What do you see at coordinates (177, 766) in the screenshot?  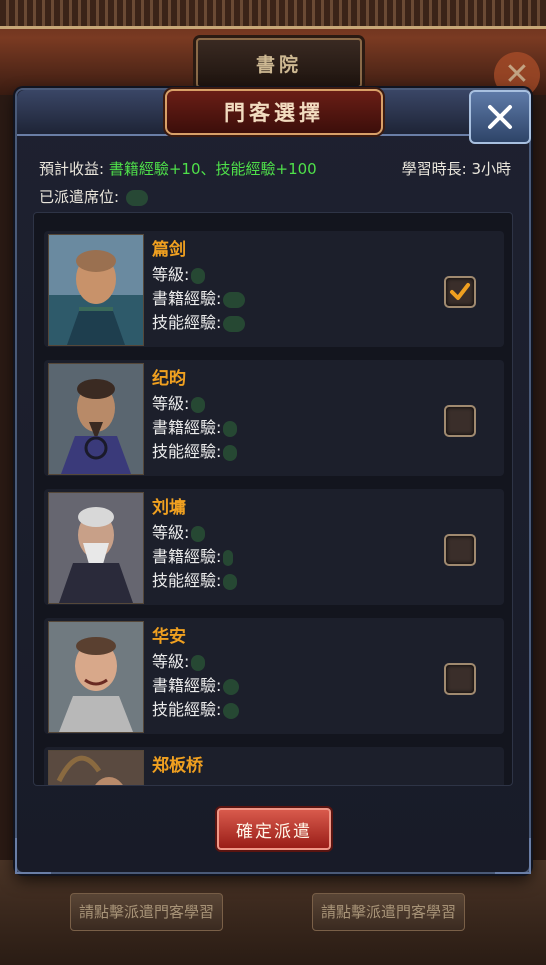 I see `hero-name: 郑板桥` at bounding box center [177, 766].